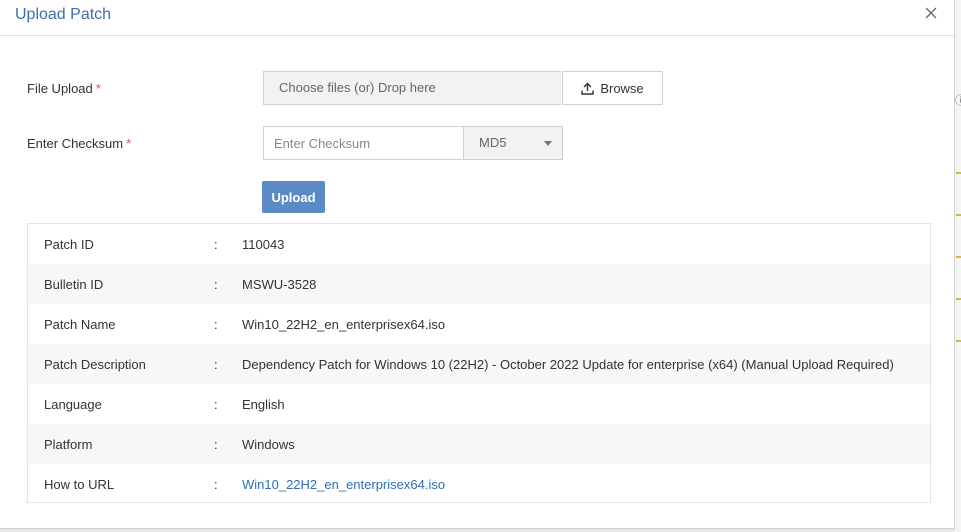 The width and height of the screenshot is (961, 532). I want to click on detail-row-bulletin-id: Bulletin ID : MSWU-3528, so click(479, 284).